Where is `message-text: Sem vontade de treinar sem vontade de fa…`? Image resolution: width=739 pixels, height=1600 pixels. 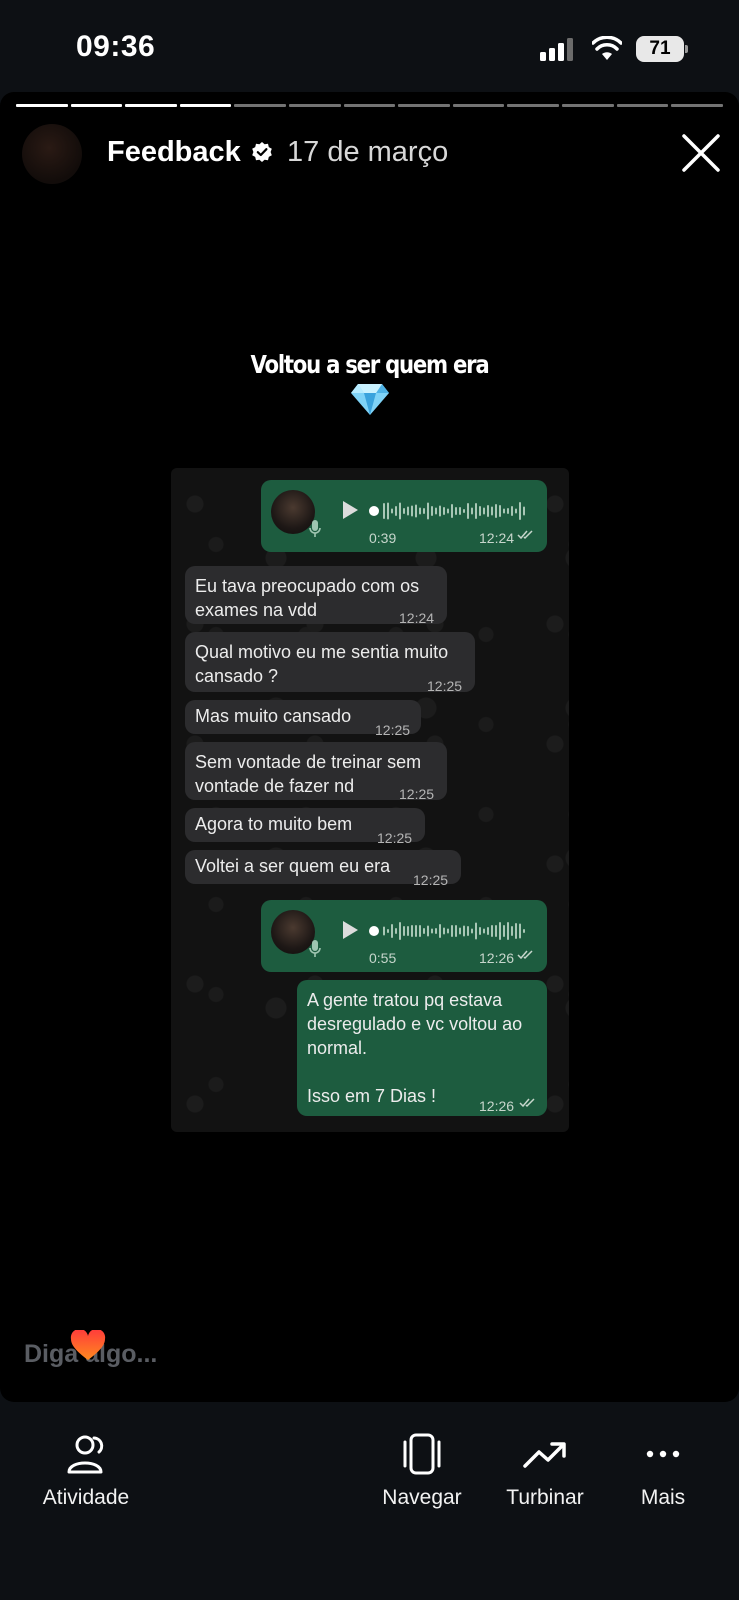 message-text: Sem vontade de treinar sem vontade de fa… is located at coordinates (308, 774).